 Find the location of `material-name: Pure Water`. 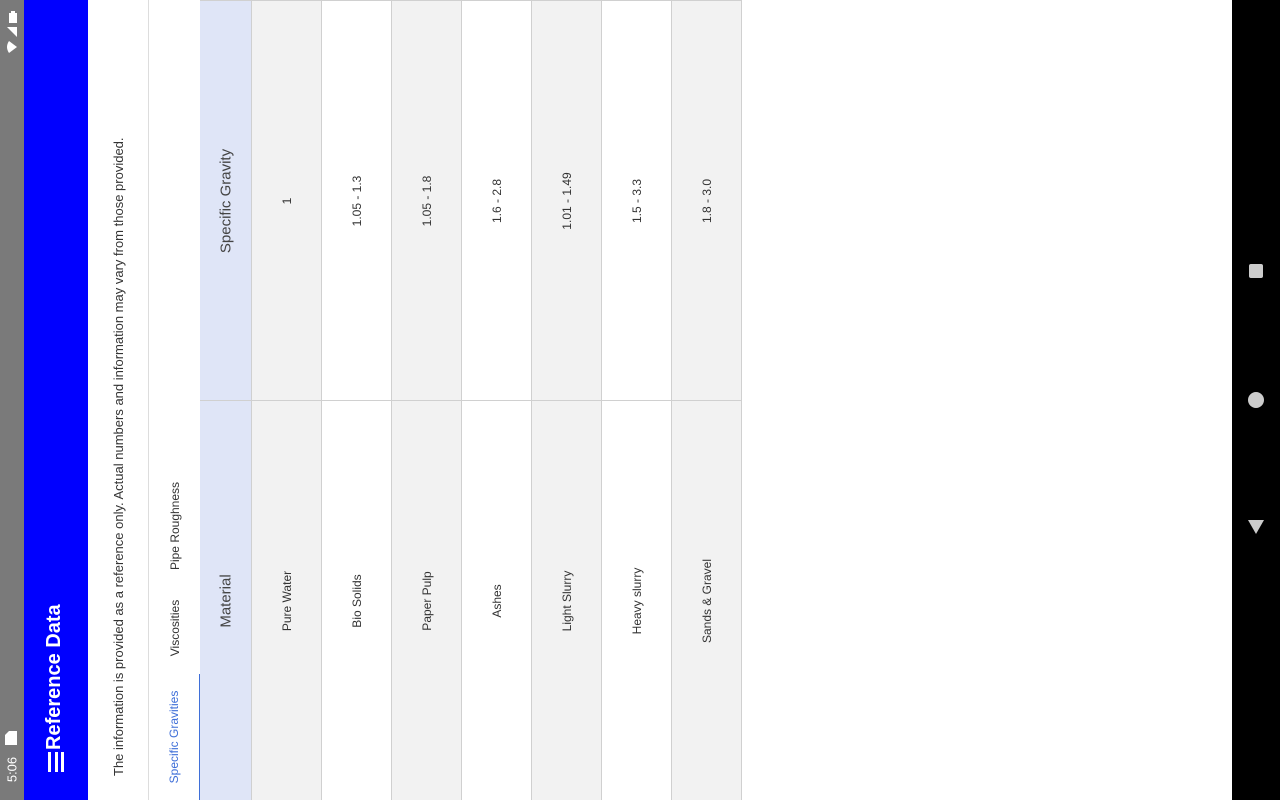

material-name: Pure Water is located at coordinates (286, 600).